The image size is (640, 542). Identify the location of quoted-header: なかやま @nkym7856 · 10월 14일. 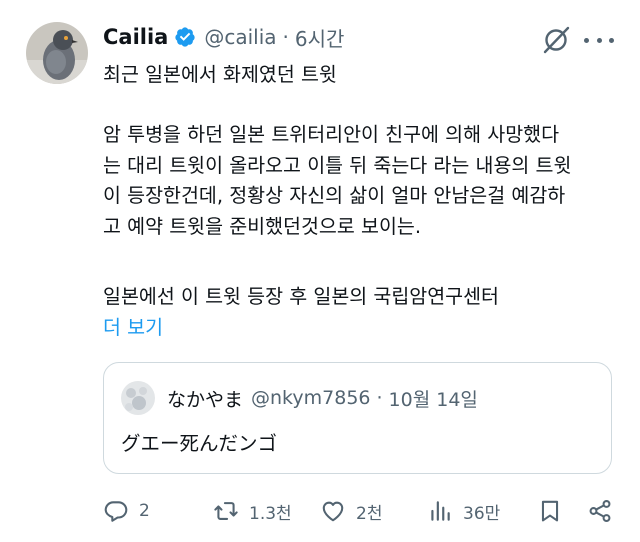
(322, 398).